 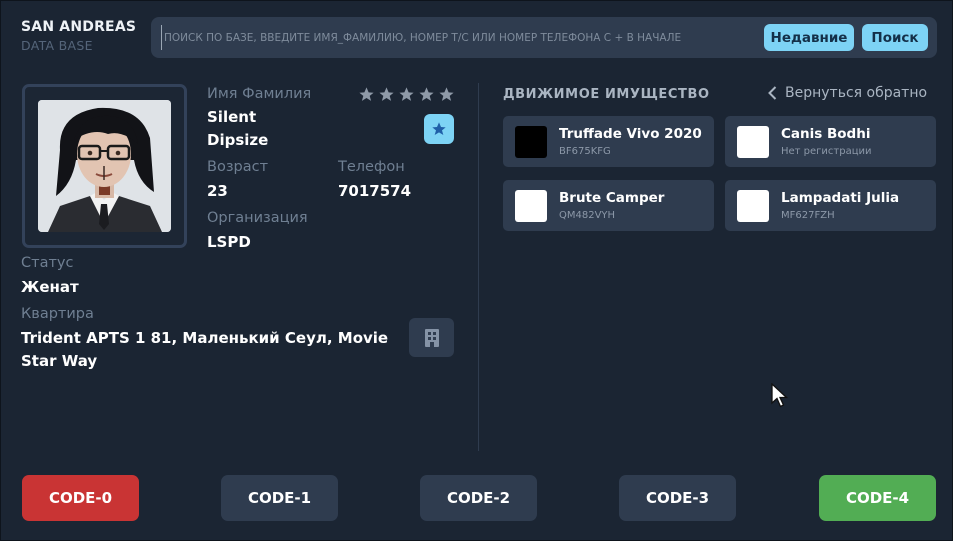 What do you see at coordinates (375, 191) in the screenshot?
I see `phone-value: 7017574` at bounding box center [375, 191].